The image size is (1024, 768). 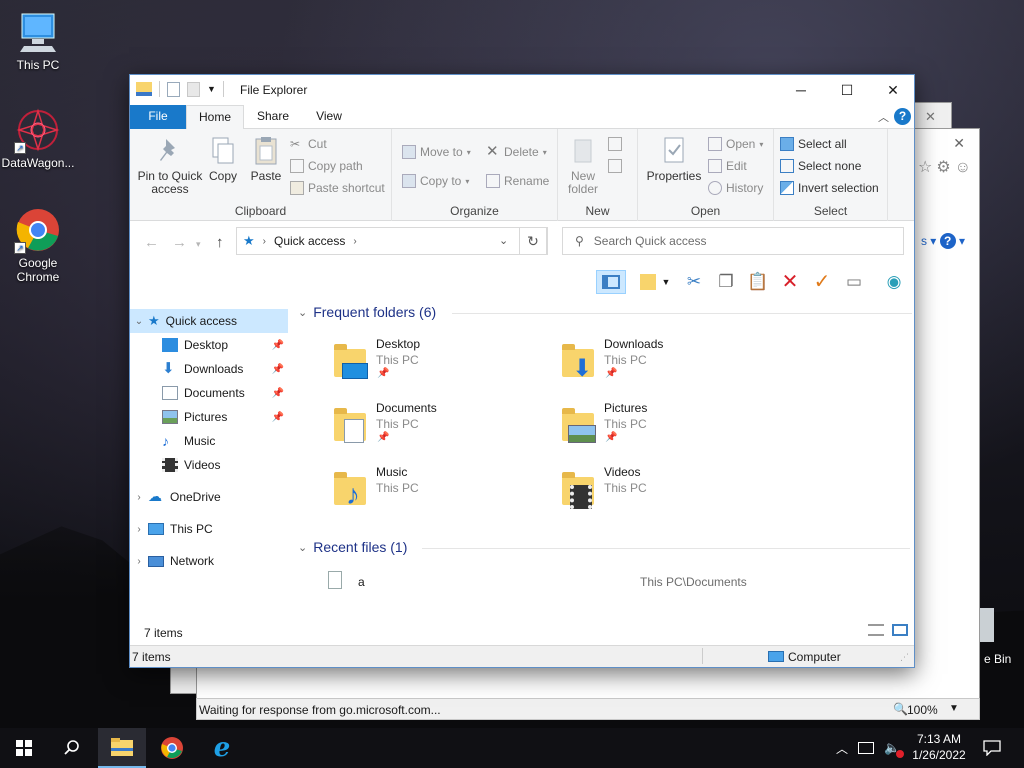 I want to click on start-button, so click(x=24, y=748).